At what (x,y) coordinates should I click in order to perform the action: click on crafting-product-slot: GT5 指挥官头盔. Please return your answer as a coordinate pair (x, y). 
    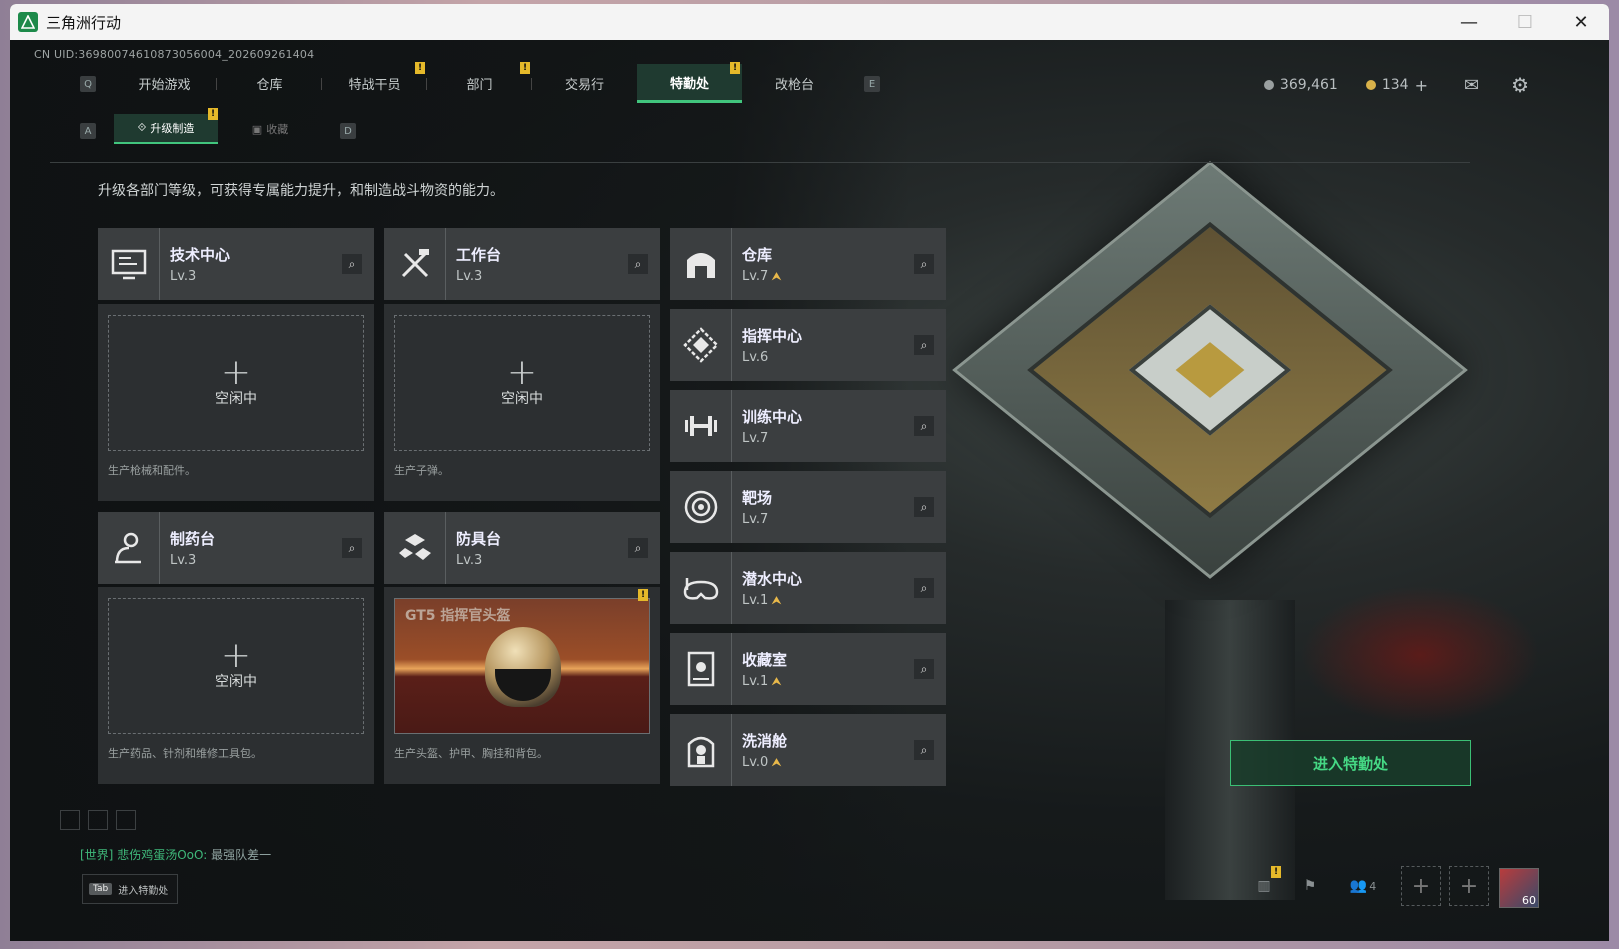
    Looking at the image, I should click on (522, 666).